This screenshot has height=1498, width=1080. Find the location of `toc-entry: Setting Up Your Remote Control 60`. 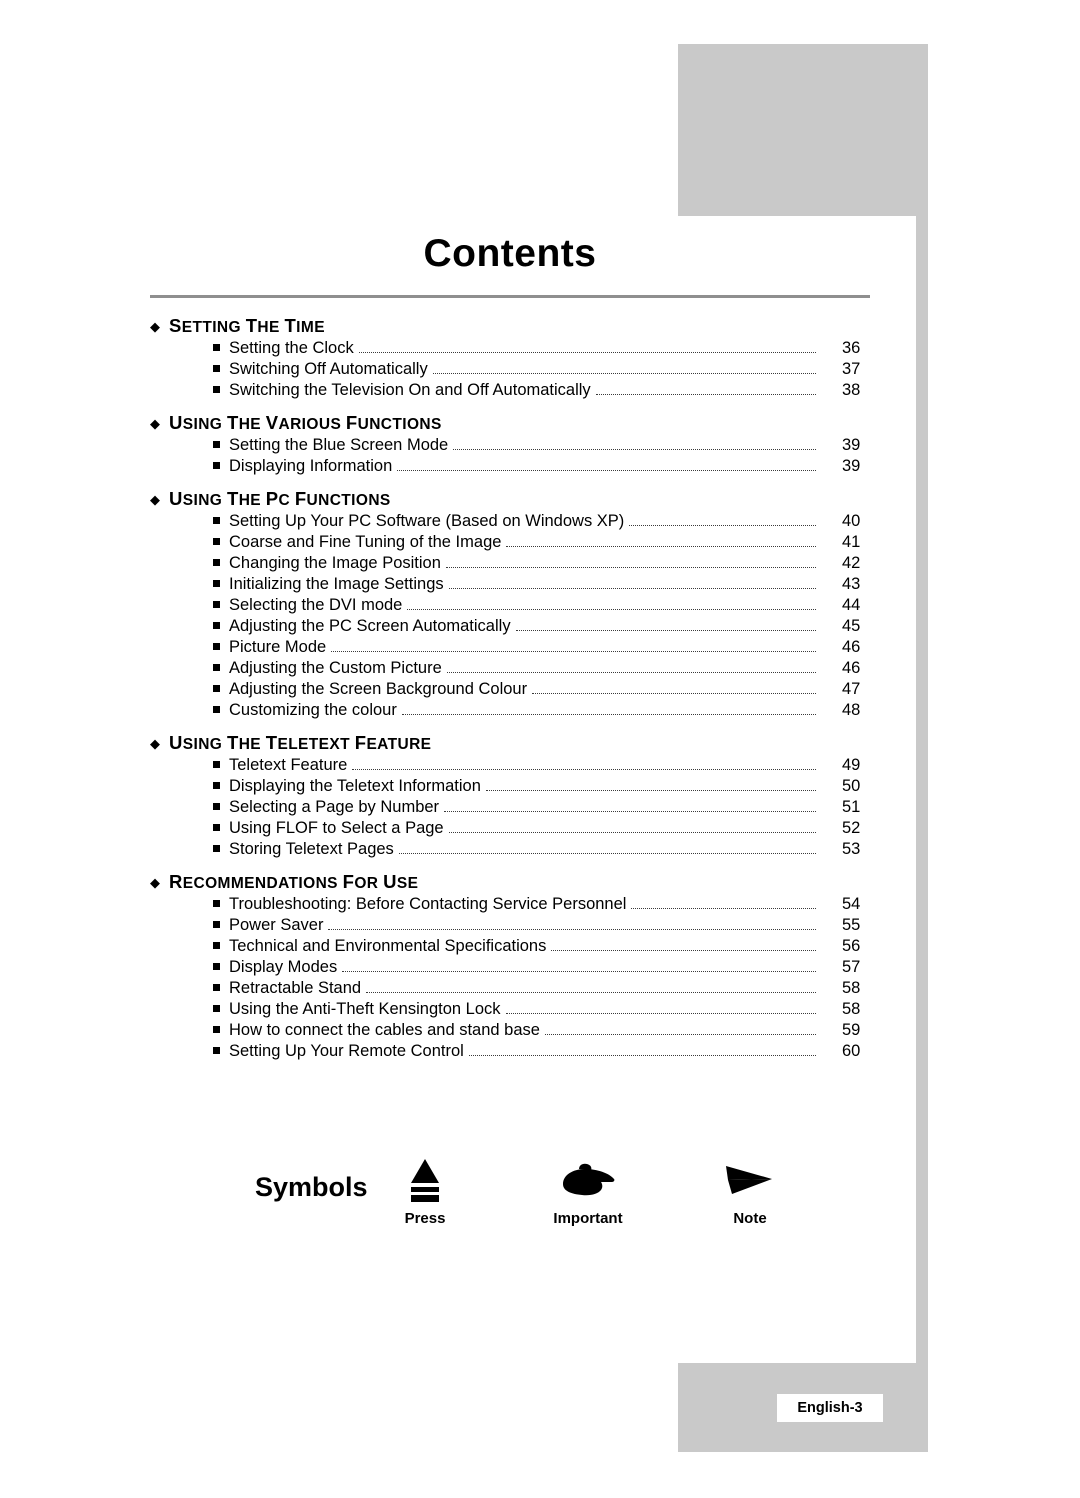

toc-entry: Setting Up Your Remote Control 60 is located at coordinates (515, 1052).